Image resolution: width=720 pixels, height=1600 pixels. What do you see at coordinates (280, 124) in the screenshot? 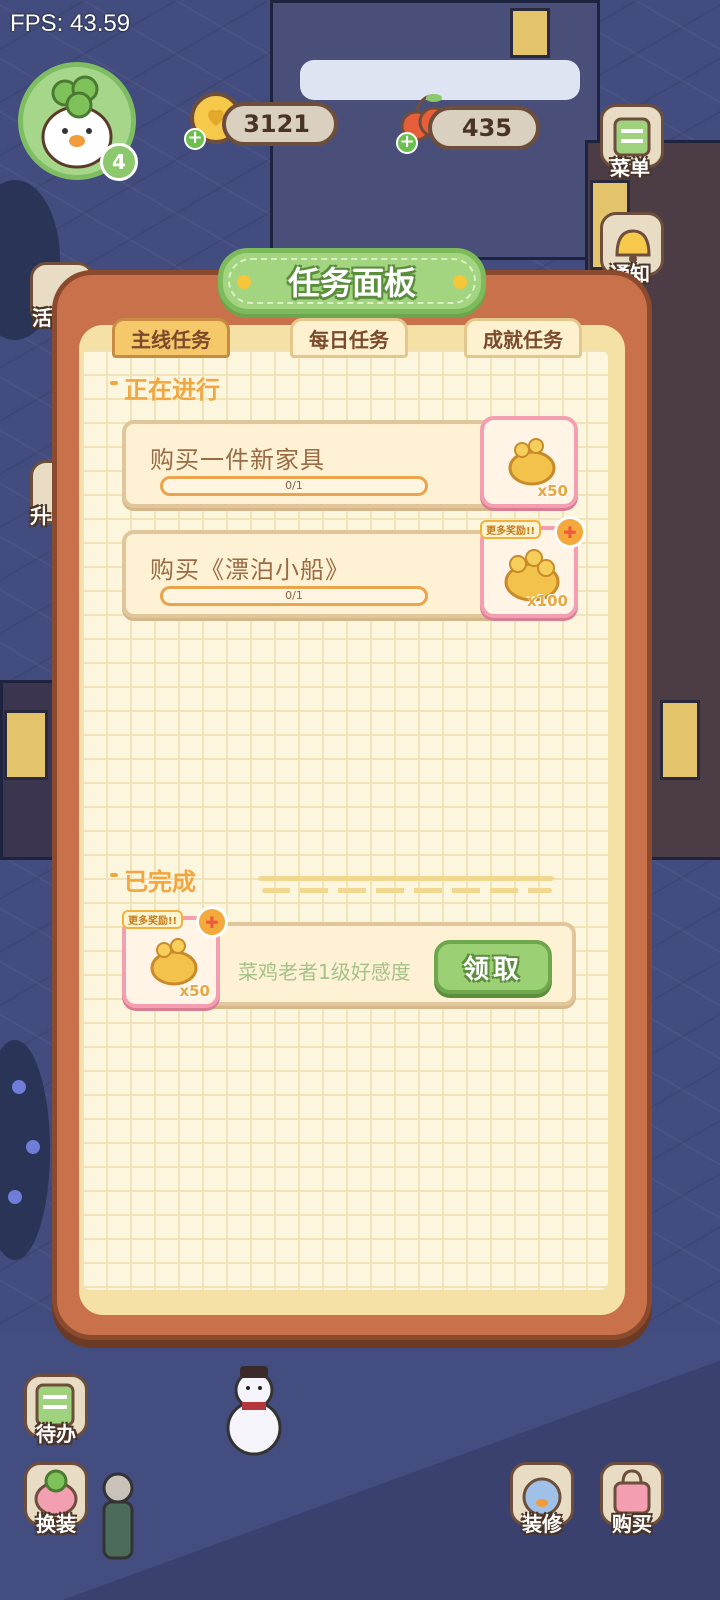
I see `coin-counter: 3121` at bounding box center [280, 124].